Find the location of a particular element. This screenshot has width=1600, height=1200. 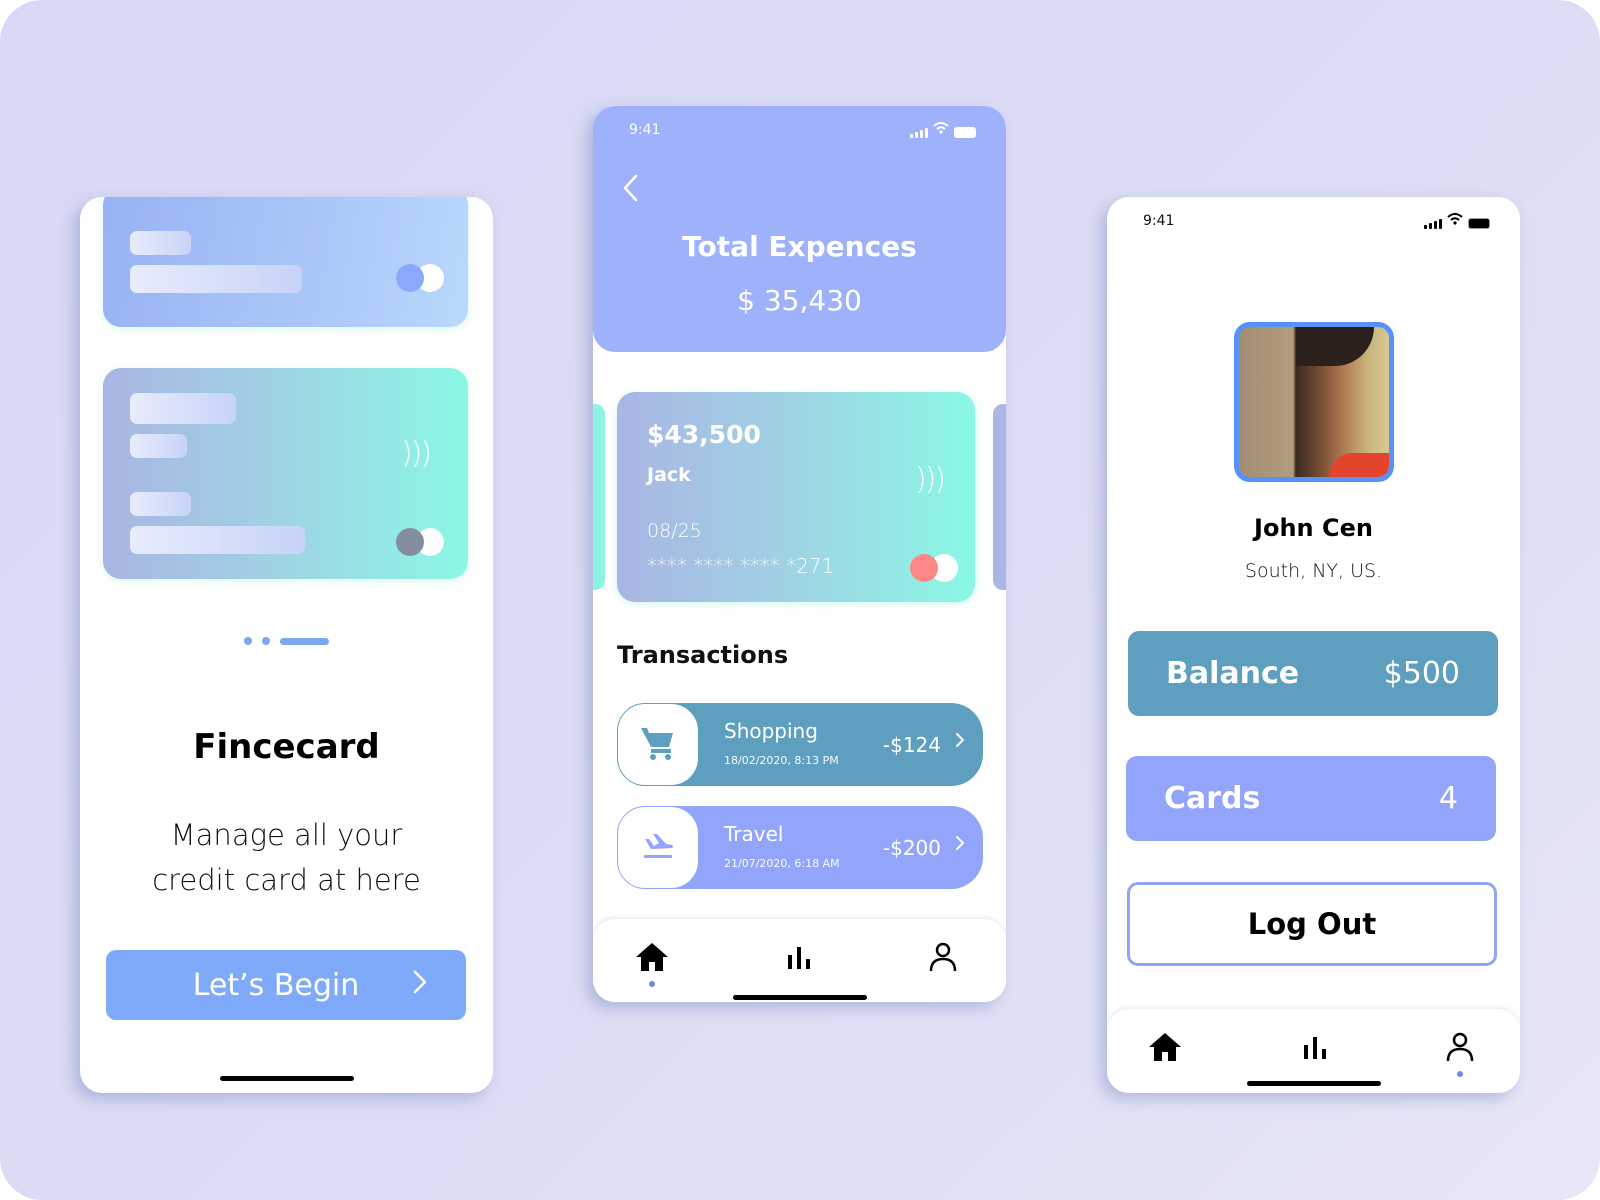

tagline: Manage all your credit card at here is located at coordinates (286, 858).